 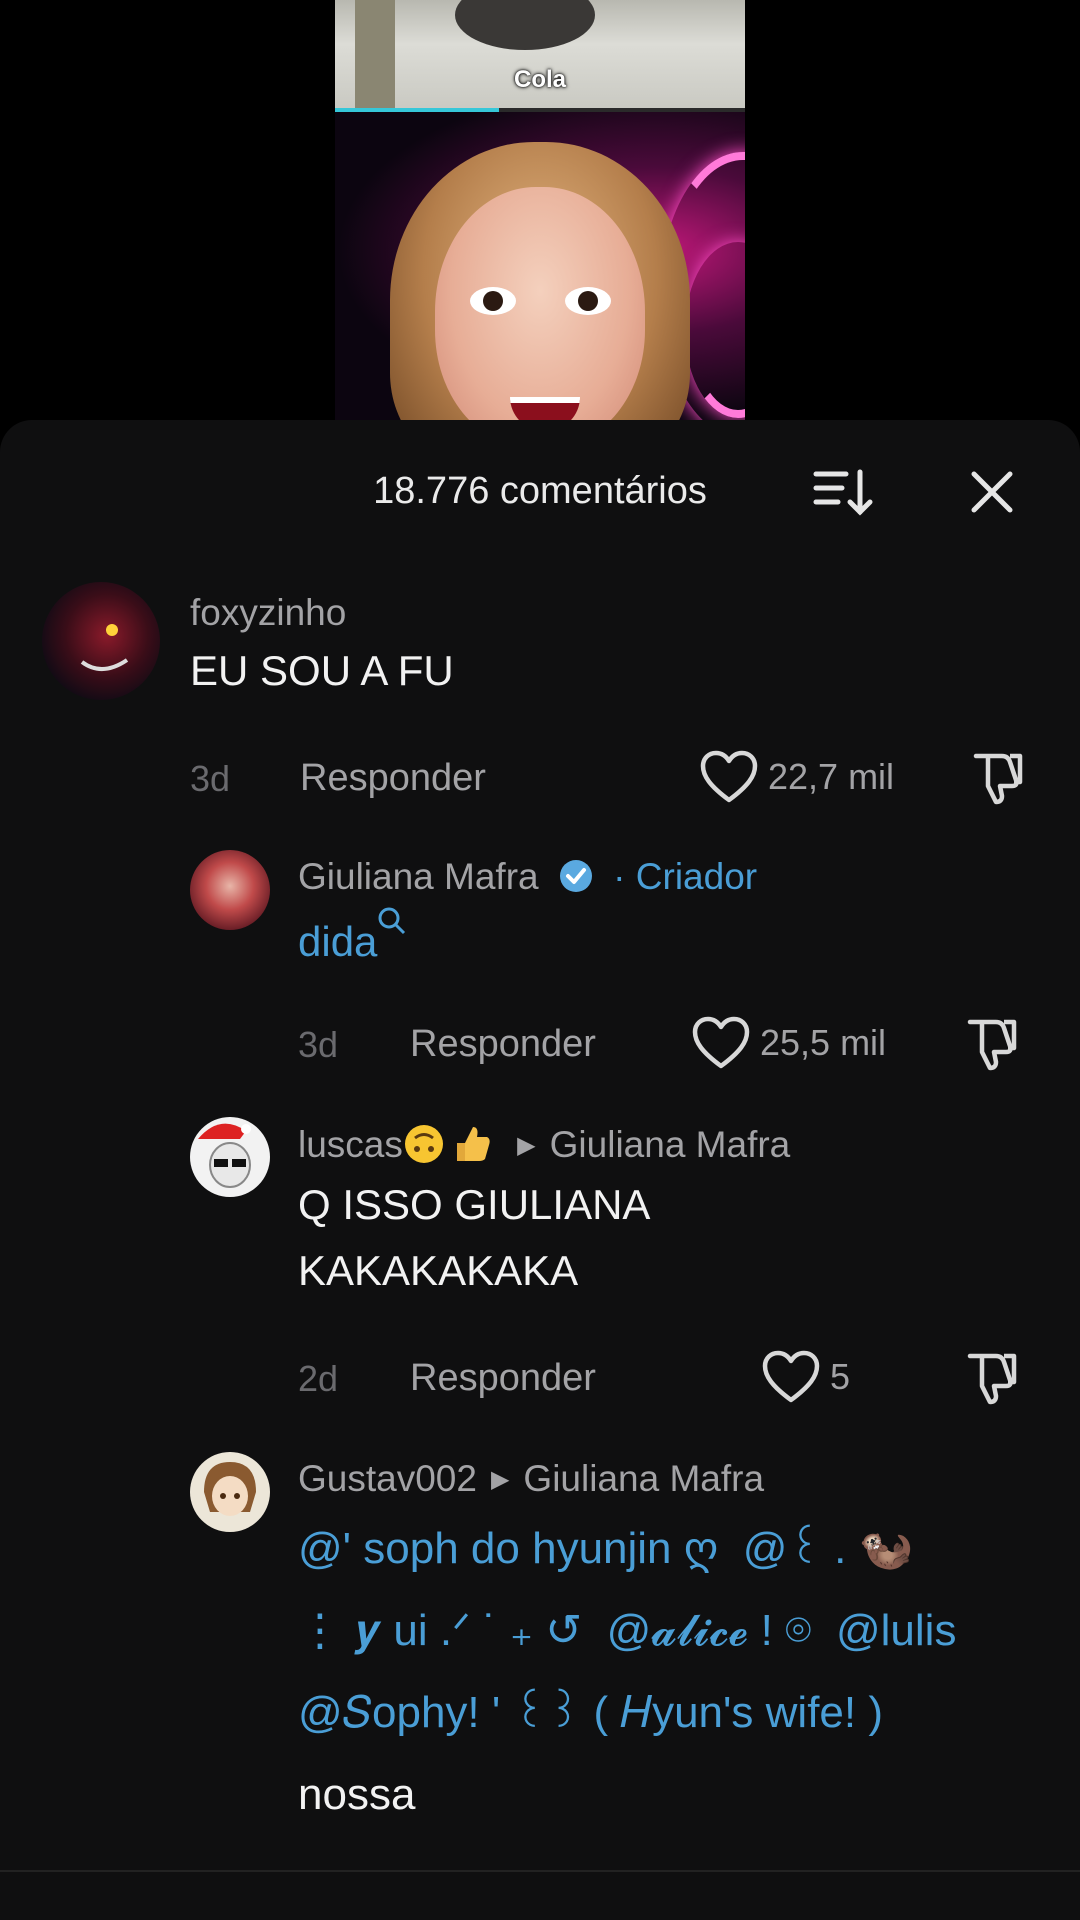 What do you see at coordinates (474, 1238) in the screenshot?
I see `comment-text: Q ISSO GIULIANA KAKAKAKAKA` at bounding box center [474, 1238].